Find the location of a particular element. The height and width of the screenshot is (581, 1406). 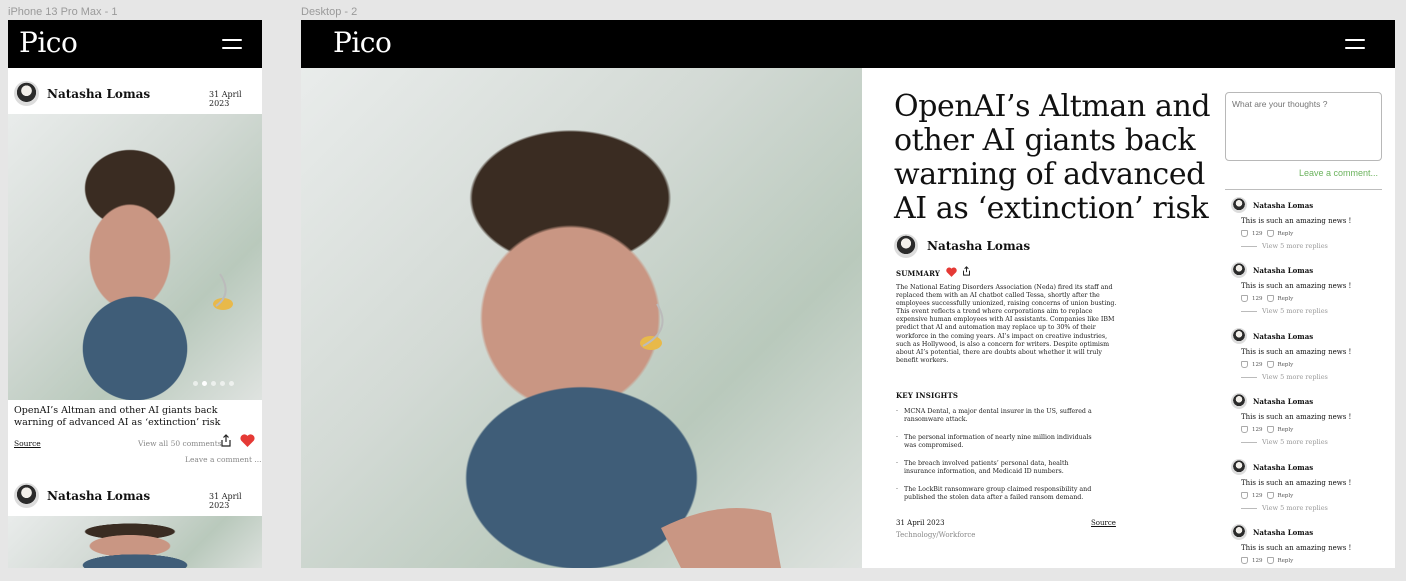

comment-input is located at coordinates (1303, 126).